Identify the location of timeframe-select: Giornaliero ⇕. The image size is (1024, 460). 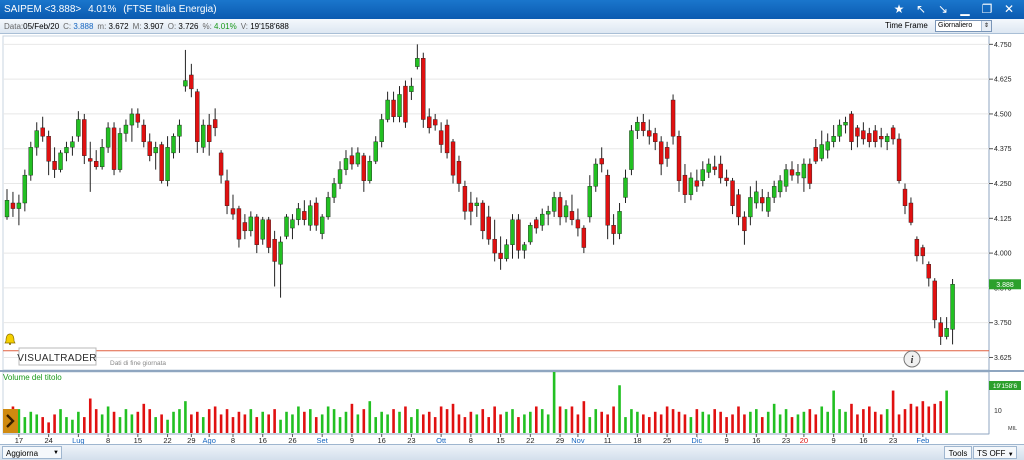
(963, 26).